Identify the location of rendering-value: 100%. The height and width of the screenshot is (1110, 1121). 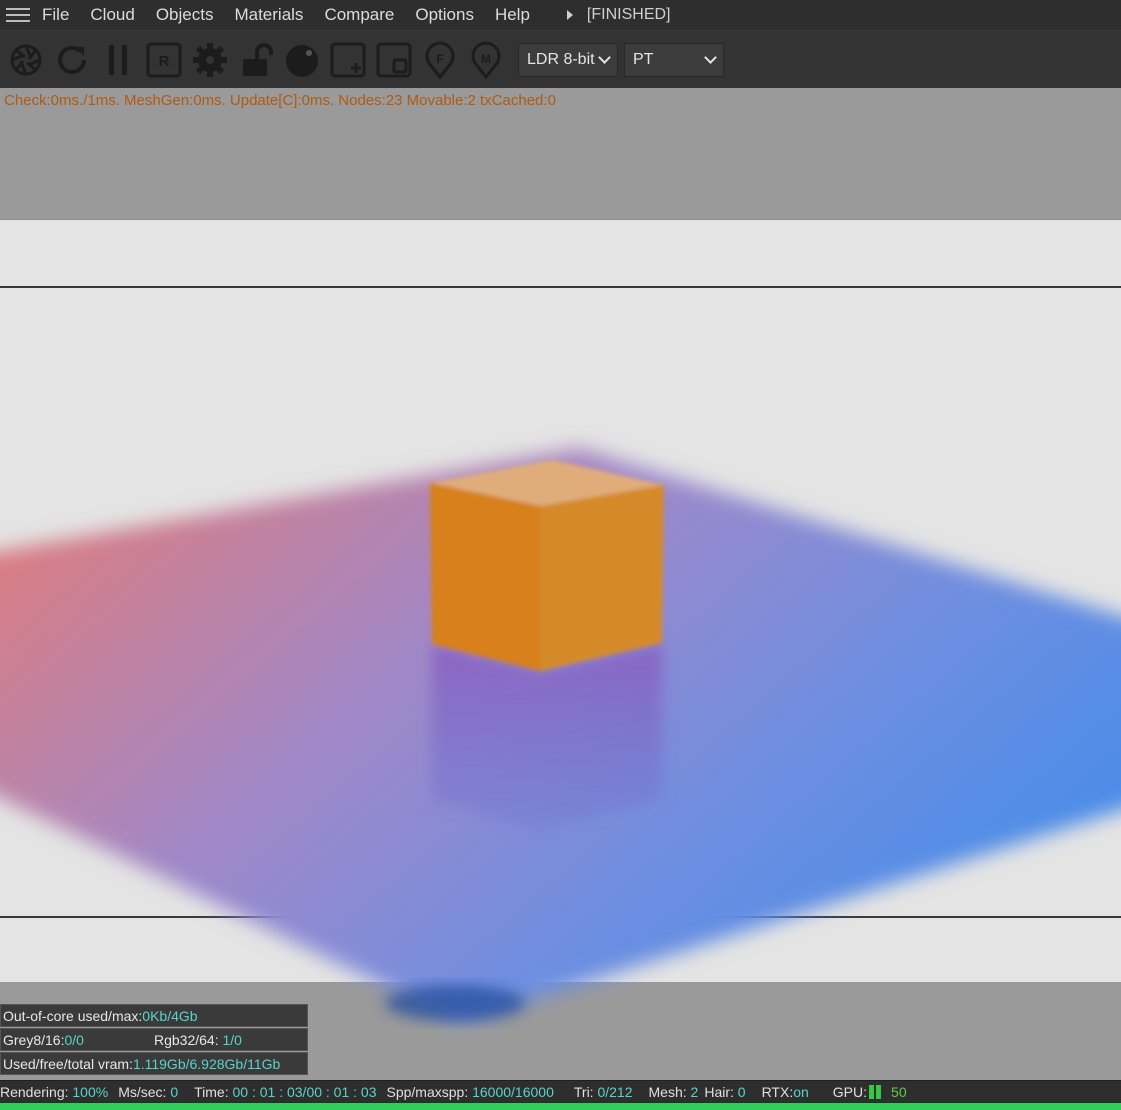
(90, 1091).